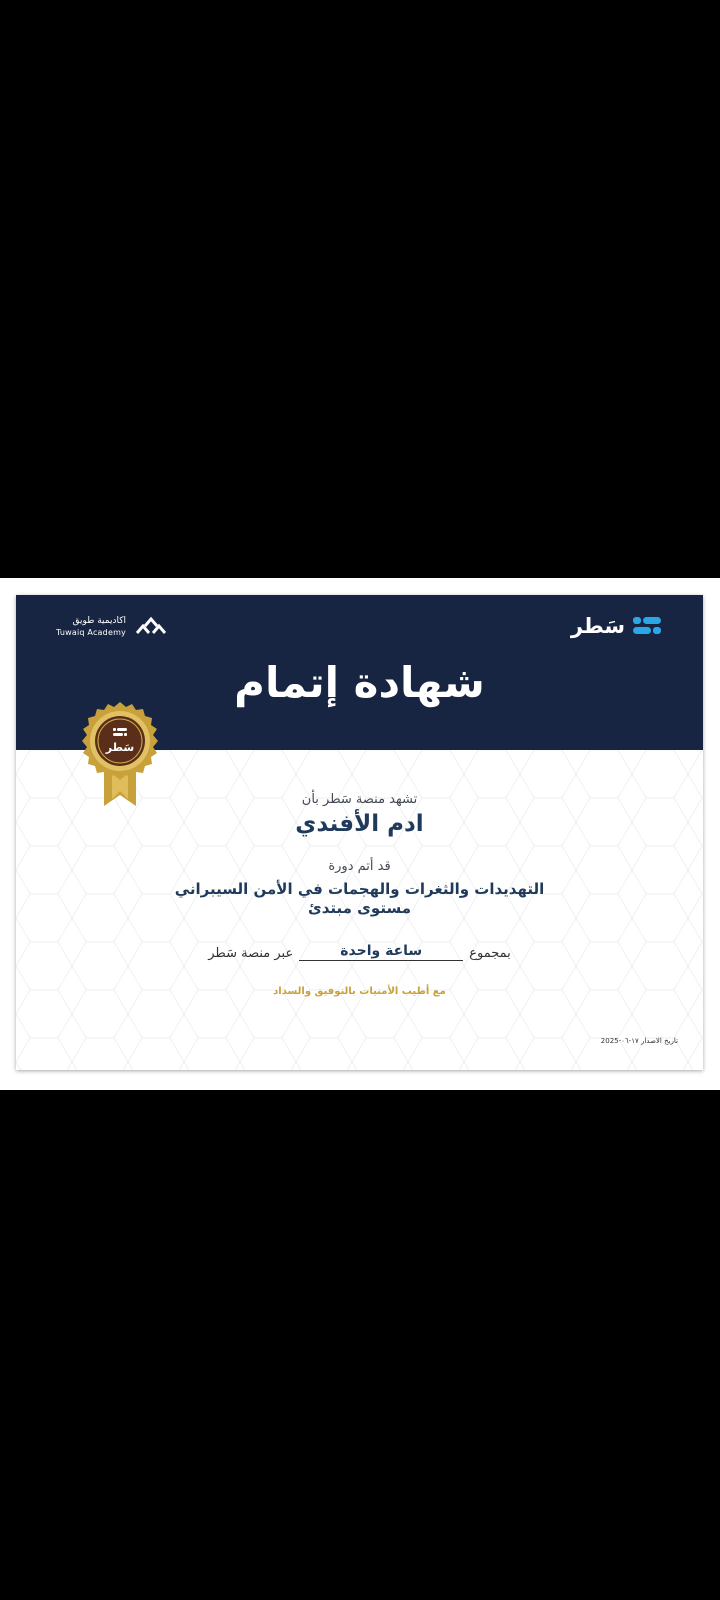 Image resolution: width=720 pixels, height=1600 pixels. What do you see at coordinates (639, 1041) in the screenshot?
I see `issue-date: تاريخ الاصدار ١٧-٠٦-2025` at bounding box center [639, 1041].